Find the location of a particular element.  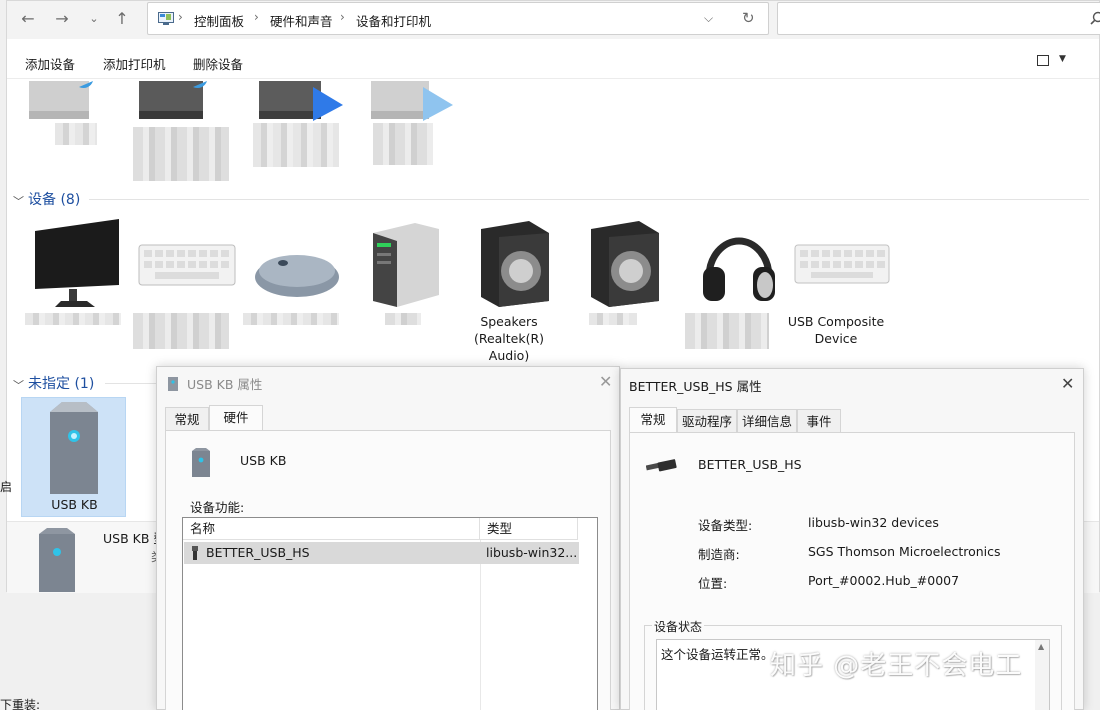

mouse-icon is located at coordinates (297, 276).